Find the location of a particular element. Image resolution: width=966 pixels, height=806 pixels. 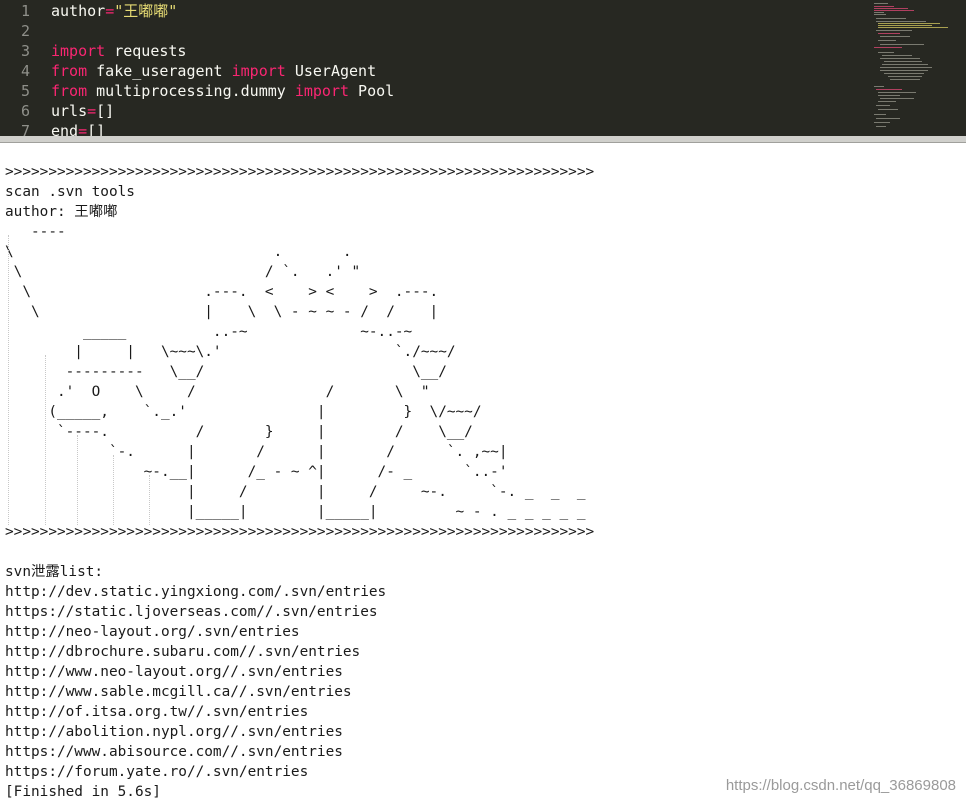

leak-url: http://of.itsa.org.tw//.svn/entries is located at coordinates (157, 712).